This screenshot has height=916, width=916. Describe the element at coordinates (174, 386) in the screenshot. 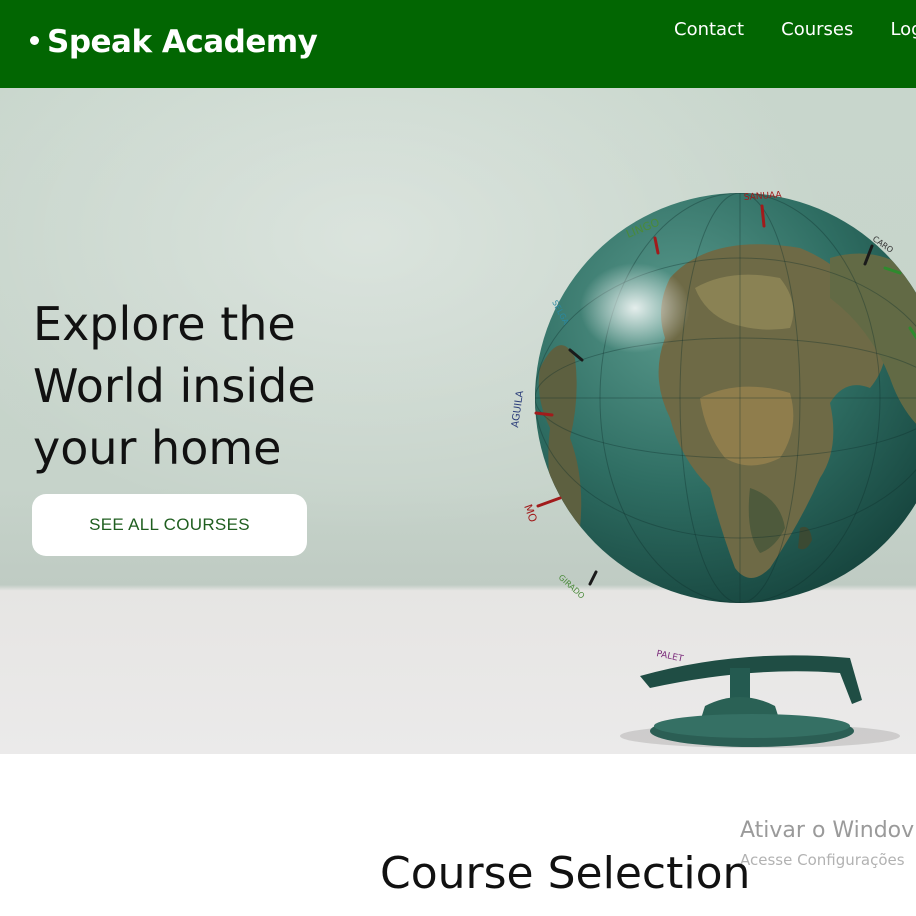

I see `hero-title-line-2: World inside` at that location.